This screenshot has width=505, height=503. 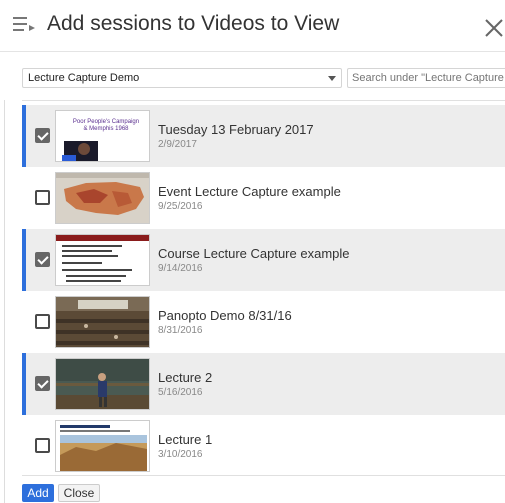 What do you see at coordinates (24, 24) in the screenshot?
I see `list-add-icon` at bounding box center [24, 24].